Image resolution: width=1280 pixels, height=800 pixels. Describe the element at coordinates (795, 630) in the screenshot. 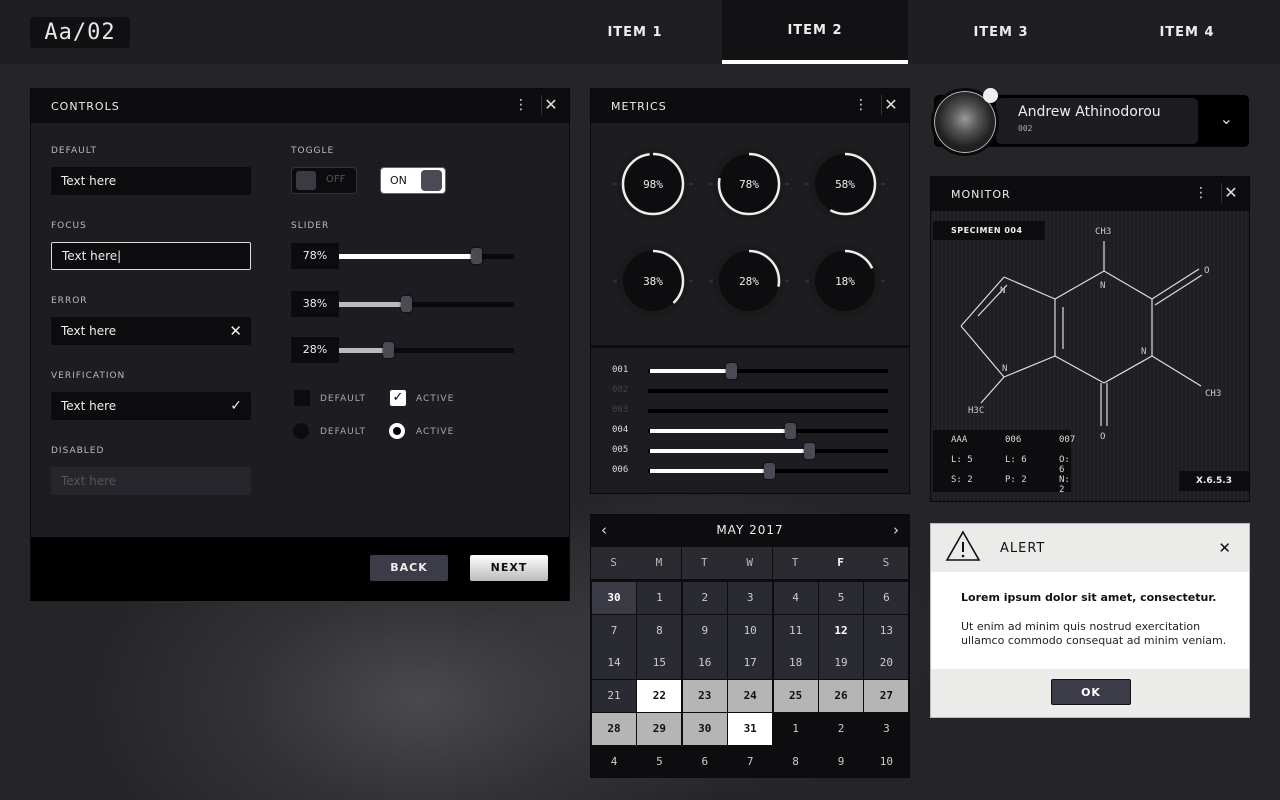

I see `calendar-day: 11` at that location.